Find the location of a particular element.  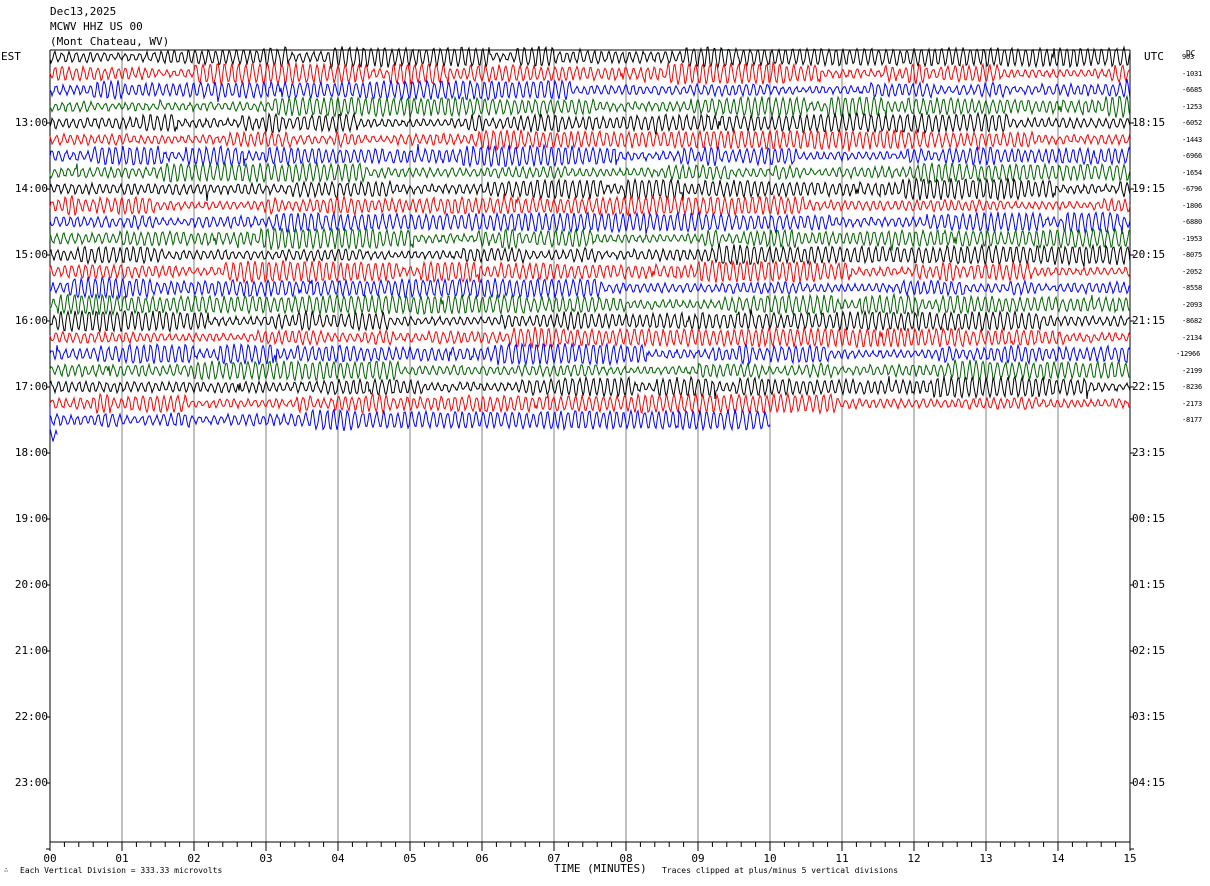

x-tick-label-12: 12 is located at coordinates (914, 858).